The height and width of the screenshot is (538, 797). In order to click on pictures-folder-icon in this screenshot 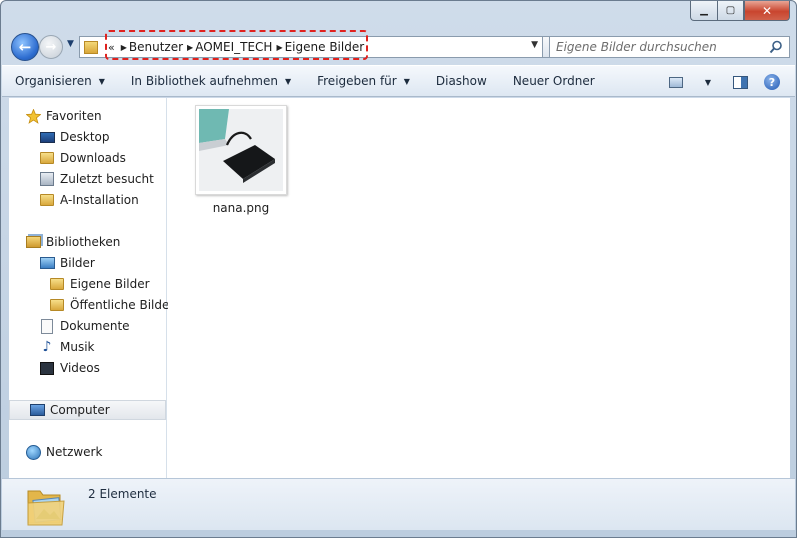, I will do `click(46, 508)`.